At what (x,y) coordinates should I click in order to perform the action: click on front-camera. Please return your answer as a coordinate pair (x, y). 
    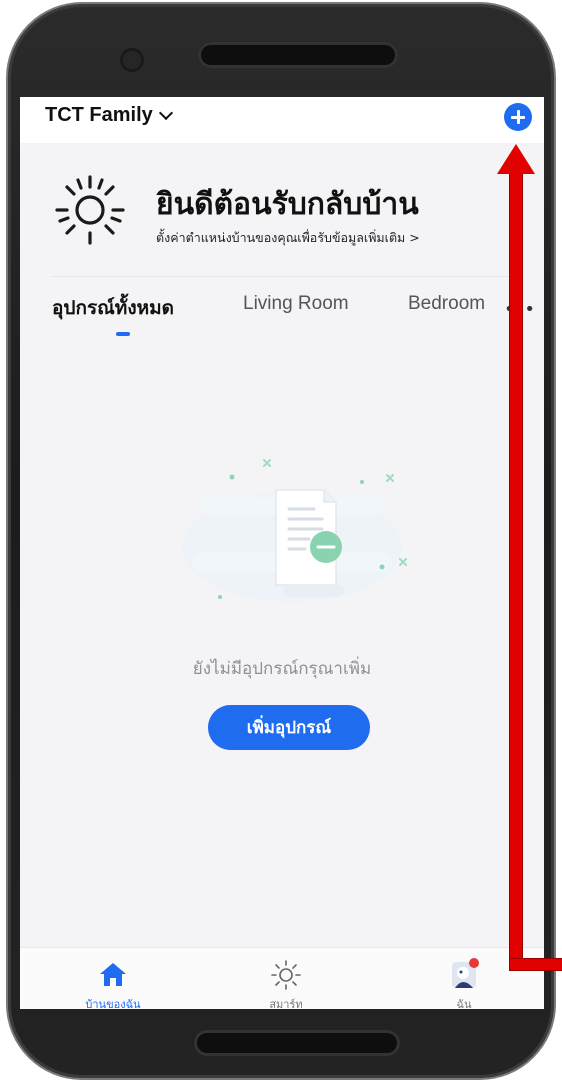
    Looking at the image, I should click on (132, 60).